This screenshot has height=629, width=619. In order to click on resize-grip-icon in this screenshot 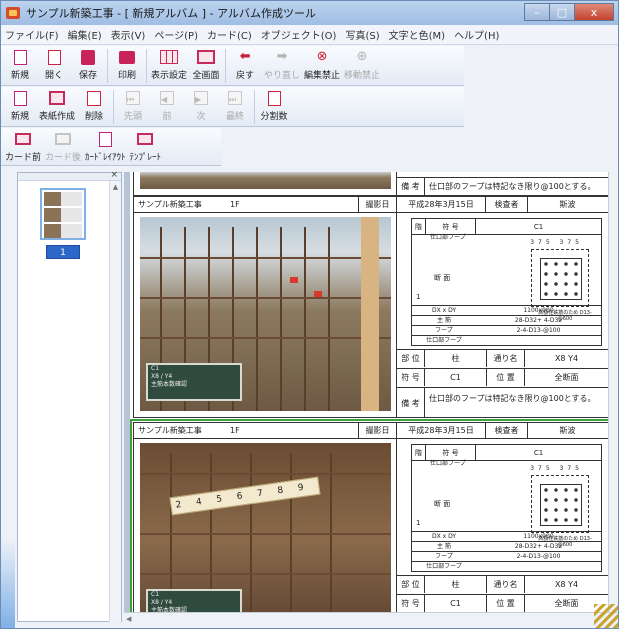, I will do `click(606, 616)`.